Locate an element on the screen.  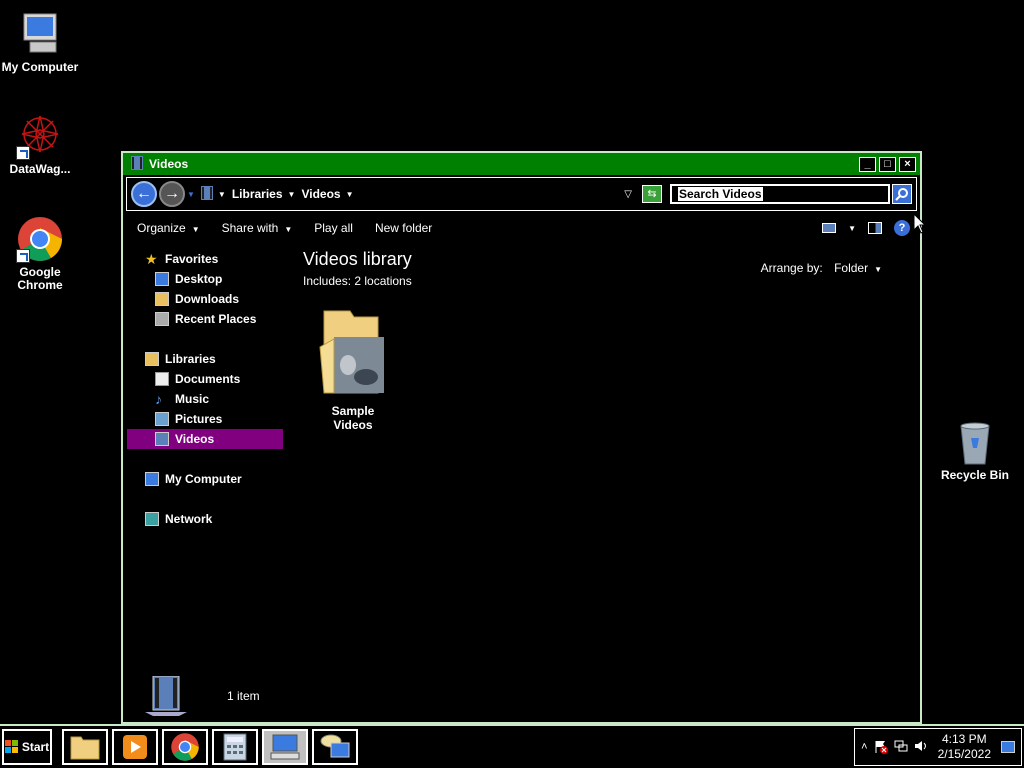
nav-libraries: Libraries is located at coordinates (205, 359).